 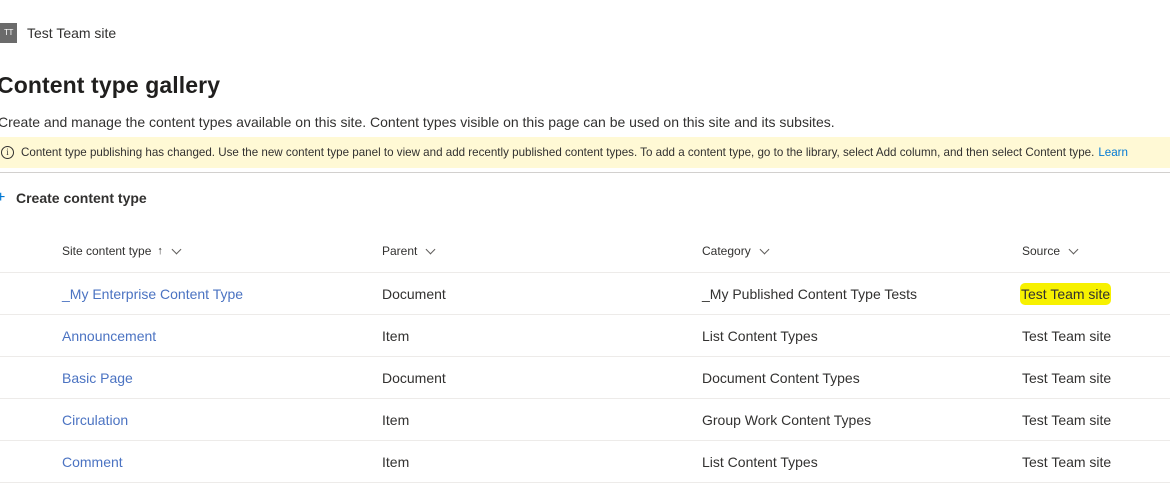 I want to click on divider, so click(x=585, y=172).